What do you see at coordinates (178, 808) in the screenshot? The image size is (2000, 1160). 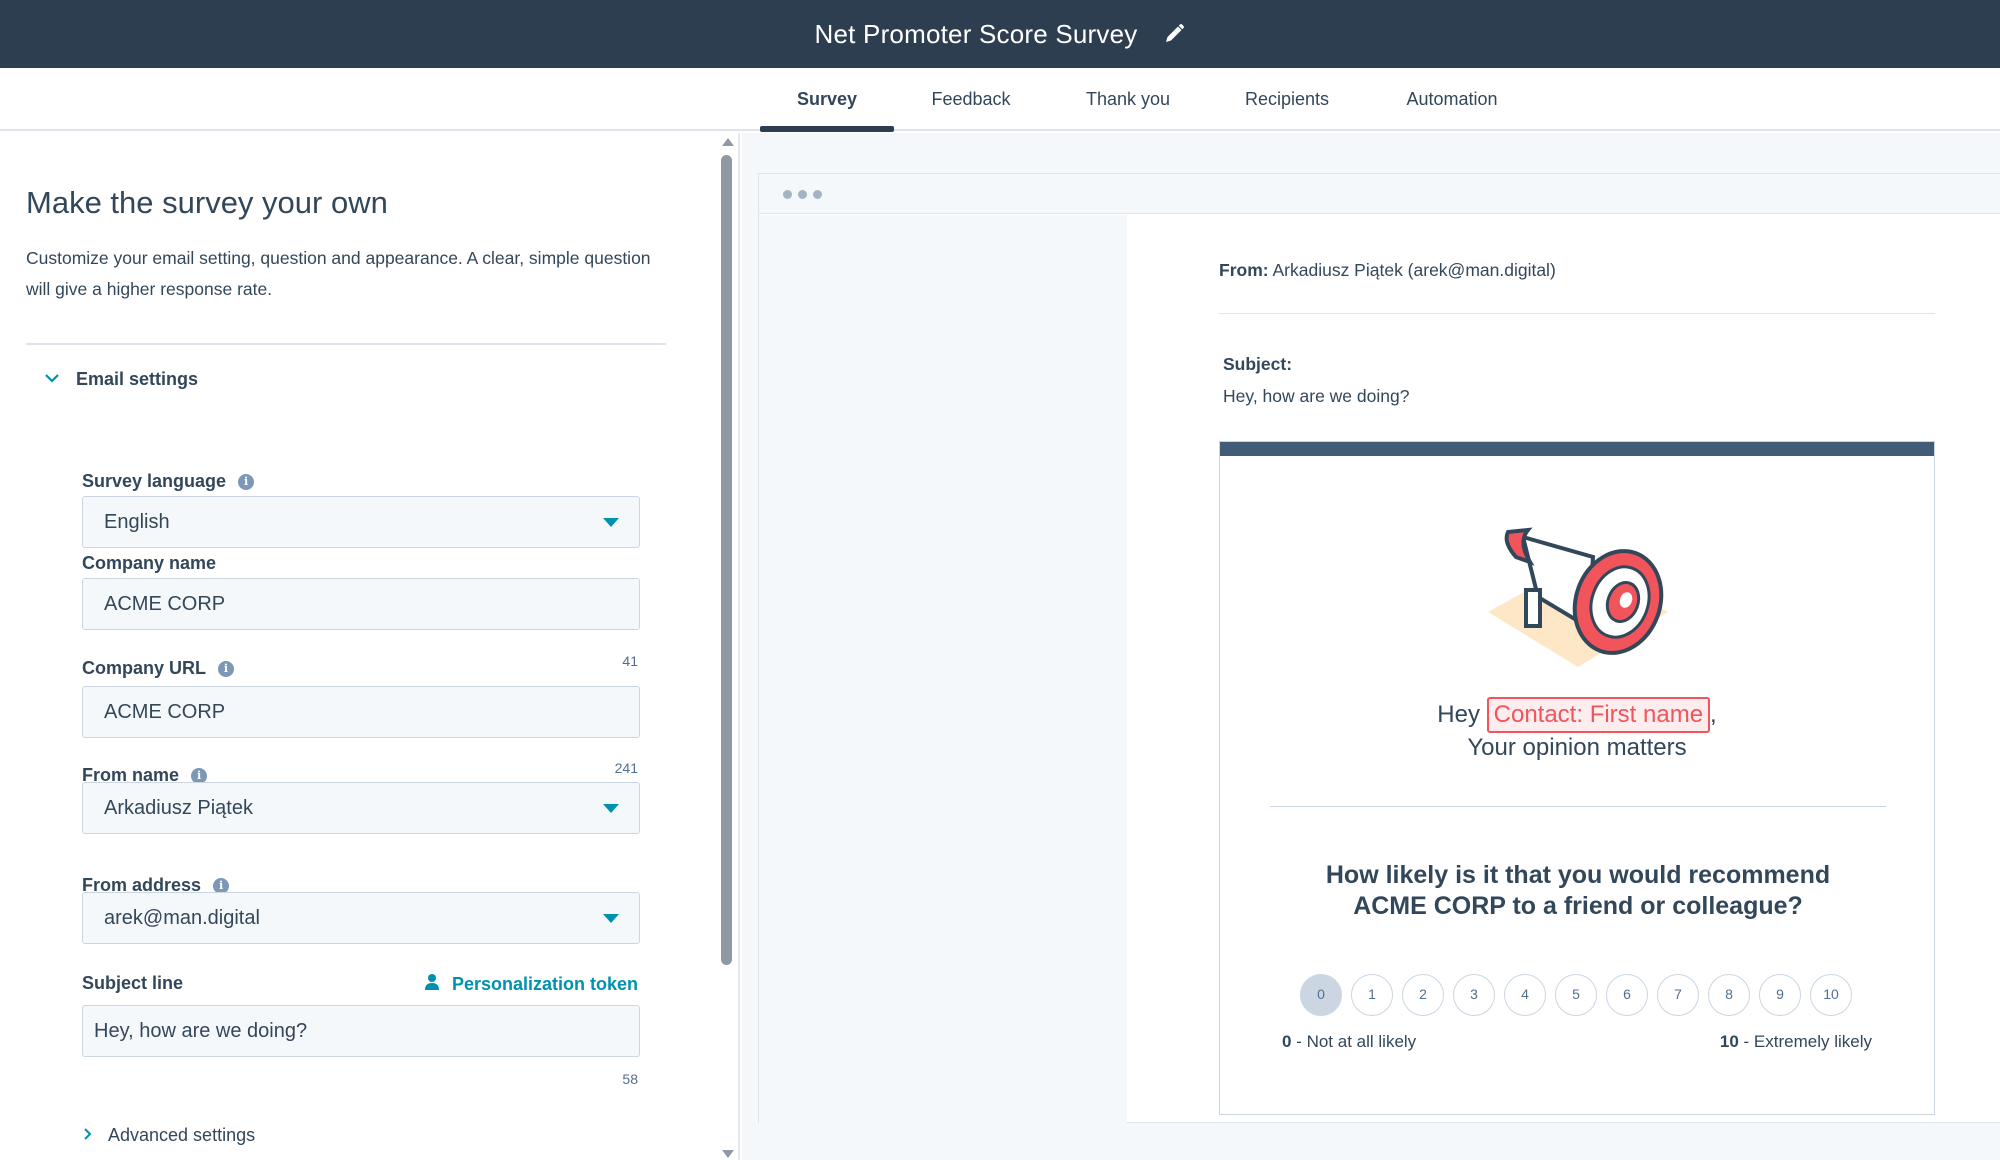 I see `from-name-value: Arkadiusz Piątek` at bounding box center [178, 808].